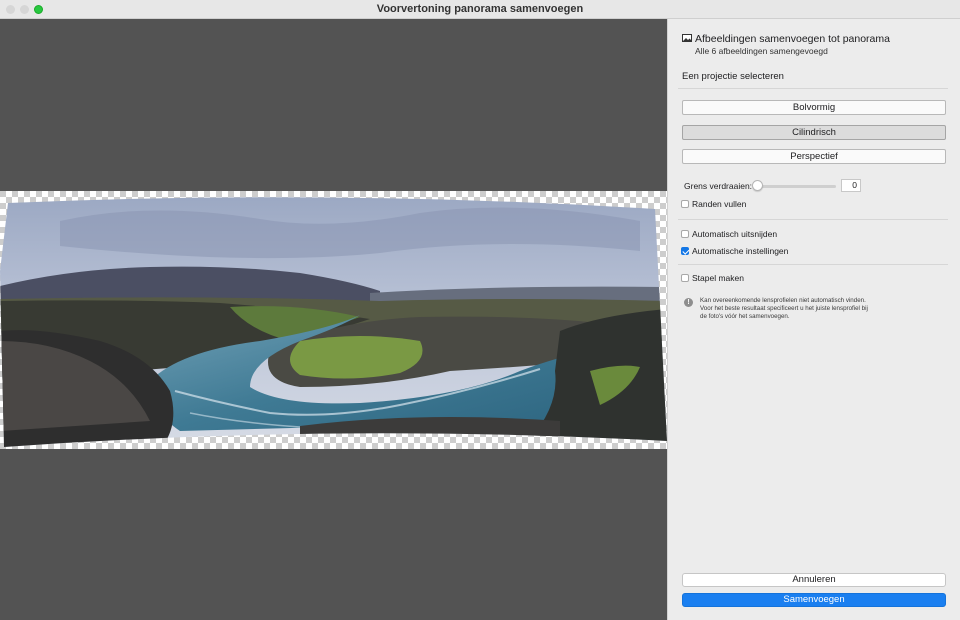 The width and height of the screenshot is (960, 620). What do you see at coordinates (687, 38) in the screenshot?
I see `image-icon` at bounding box center [687, 38].